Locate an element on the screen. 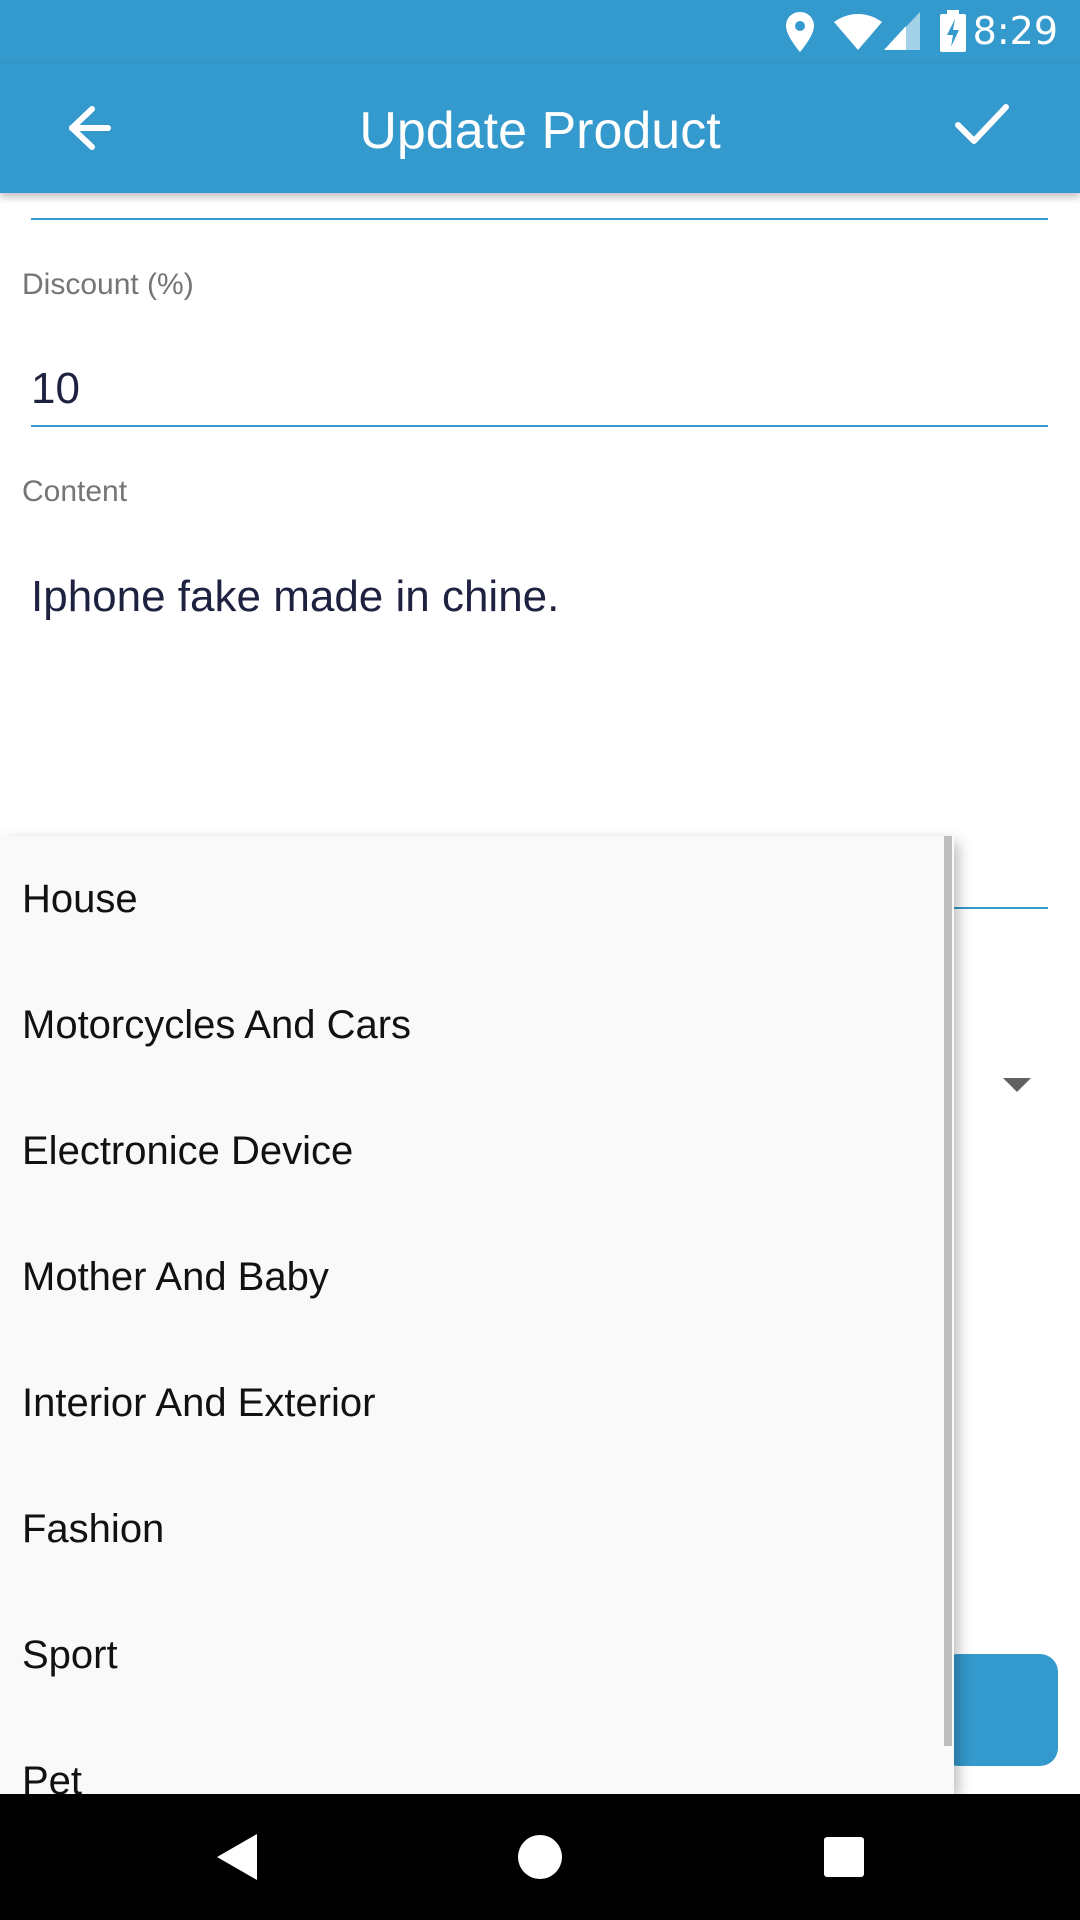 This screenshot has width=1080, height=1920. confirm-button is located at coordinates (982, 124).